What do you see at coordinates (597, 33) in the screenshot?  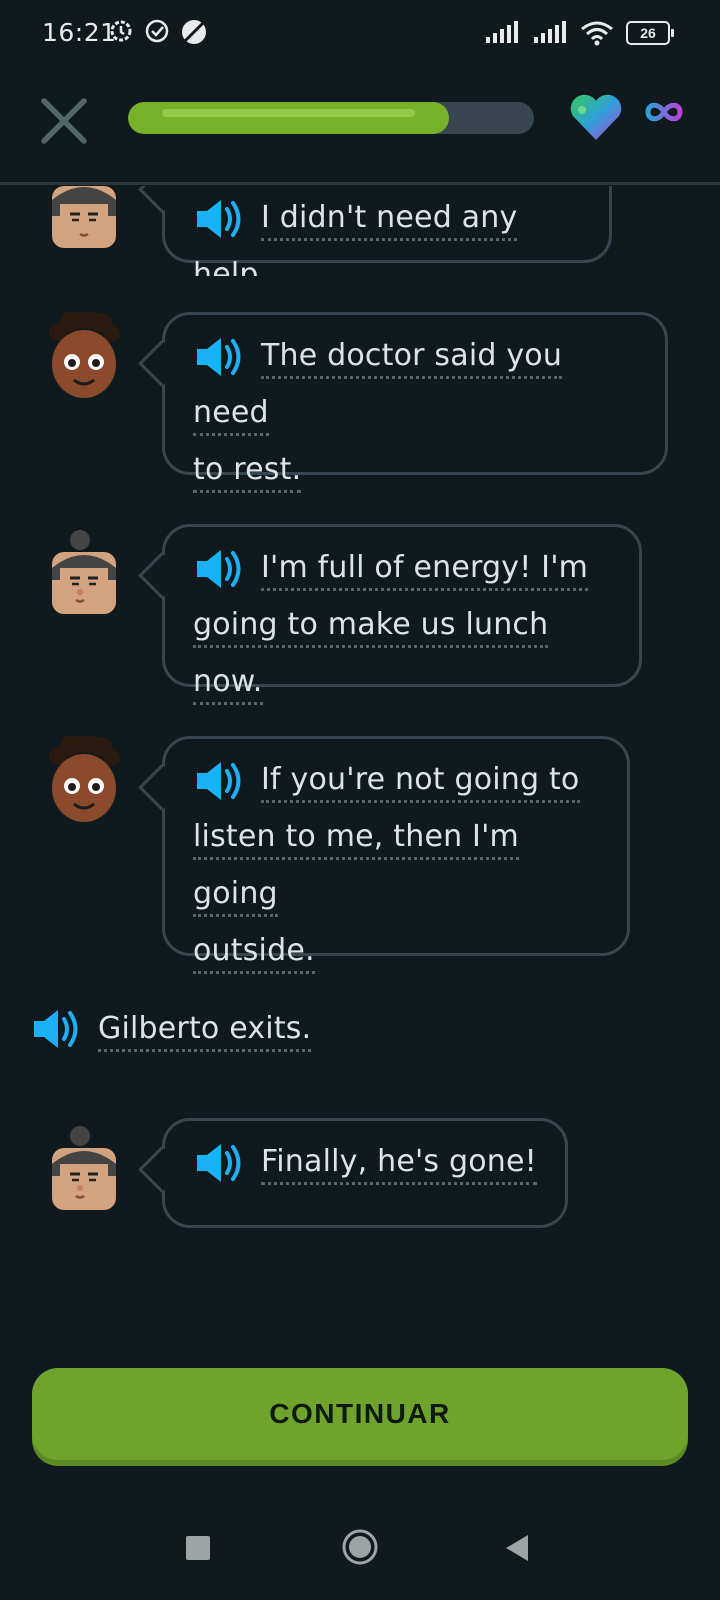 I see `wifi-icon` at bounding box center [597, 33].